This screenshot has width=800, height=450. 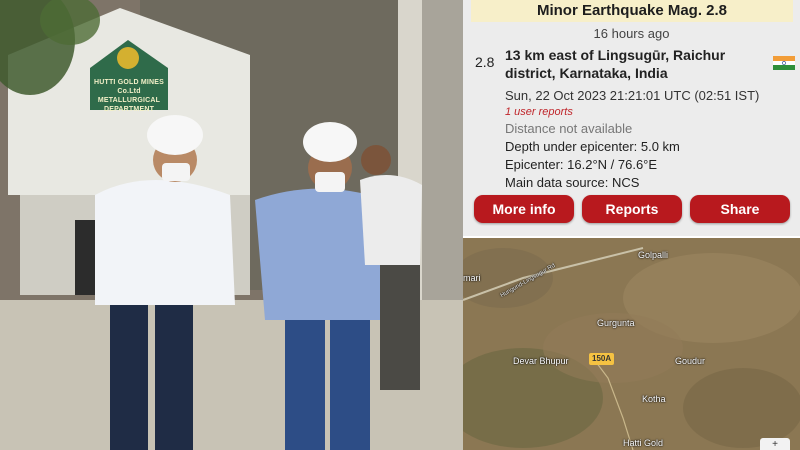 I want to click on data-source-info: Main data source: NCS, so click(x=572, y=182).